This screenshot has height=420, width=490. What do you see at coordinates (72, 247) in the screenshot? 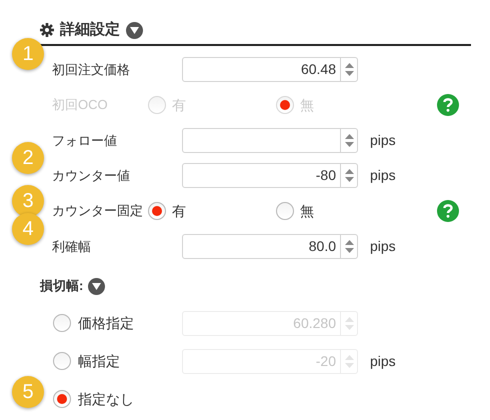
I see `field-label: 利確幅` at bounding box center [72, 247].